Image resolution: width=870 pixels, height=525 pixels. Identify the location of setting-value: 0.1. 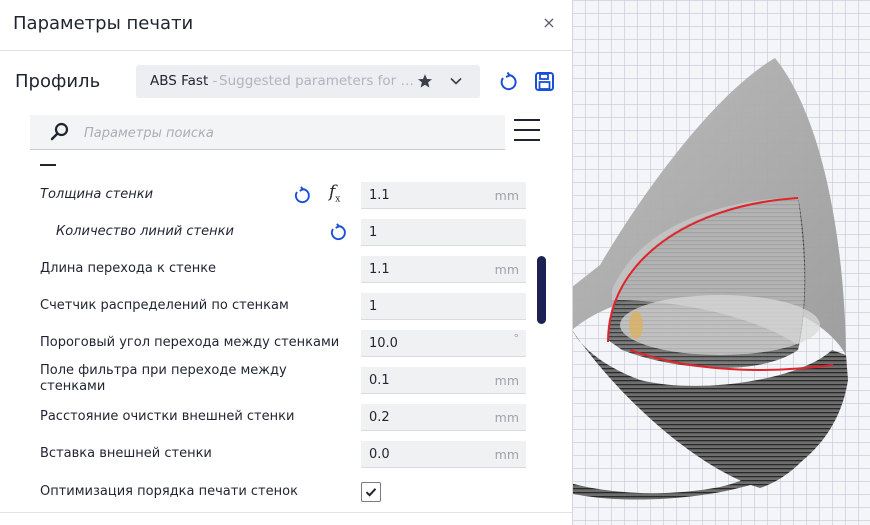
(379, 380).